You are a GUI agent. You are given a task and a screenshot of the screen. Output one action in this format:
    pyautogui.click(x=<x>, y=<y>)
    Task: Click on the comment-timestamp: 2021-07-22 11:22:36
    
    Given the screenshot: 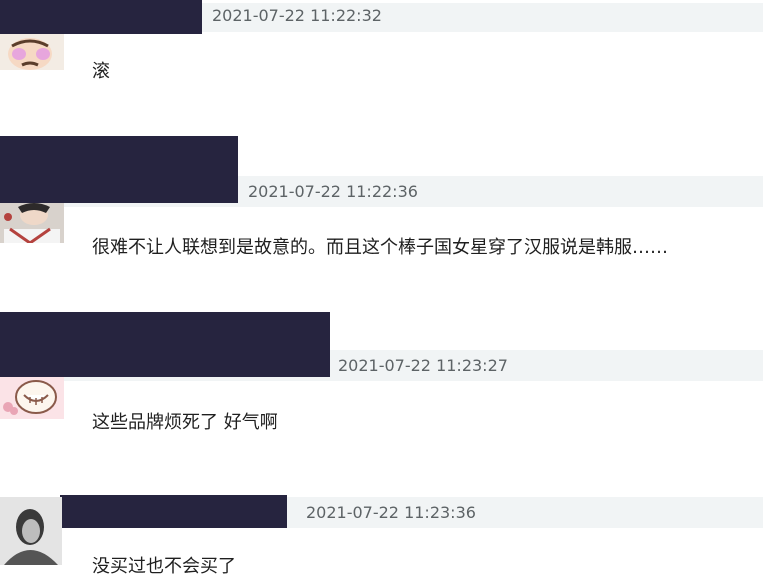 What is the action you would take?
    pyautogui.click(x=333, y=191)
    